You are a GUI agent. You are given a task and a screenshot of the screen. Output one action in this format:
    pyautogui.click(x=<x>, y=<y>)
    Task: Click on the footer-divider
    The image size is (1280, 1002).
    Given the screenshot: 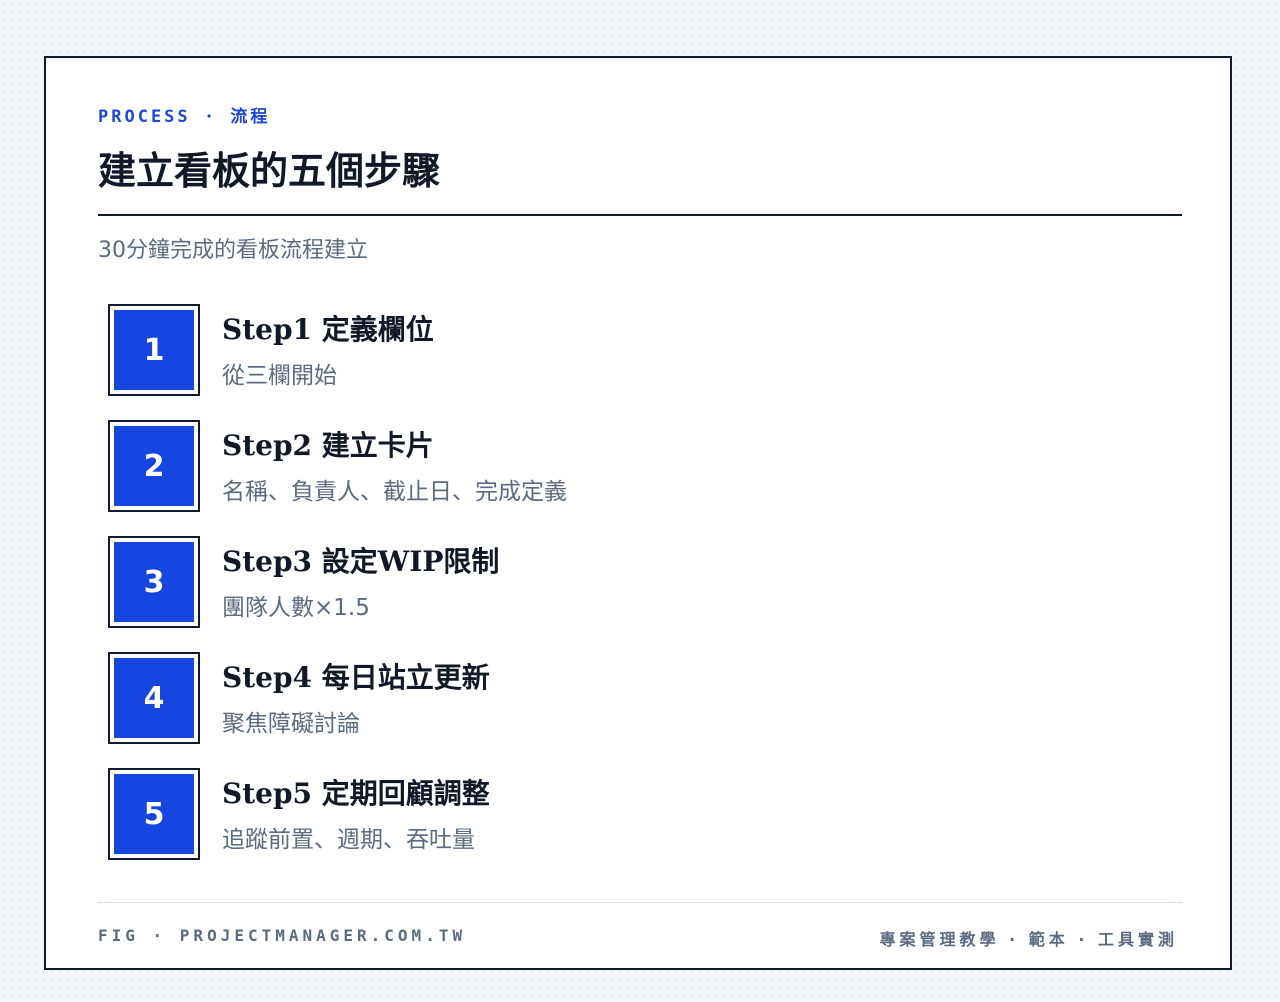 What is the action you would take?
    pyautogui.click(x=640, y=902)
    